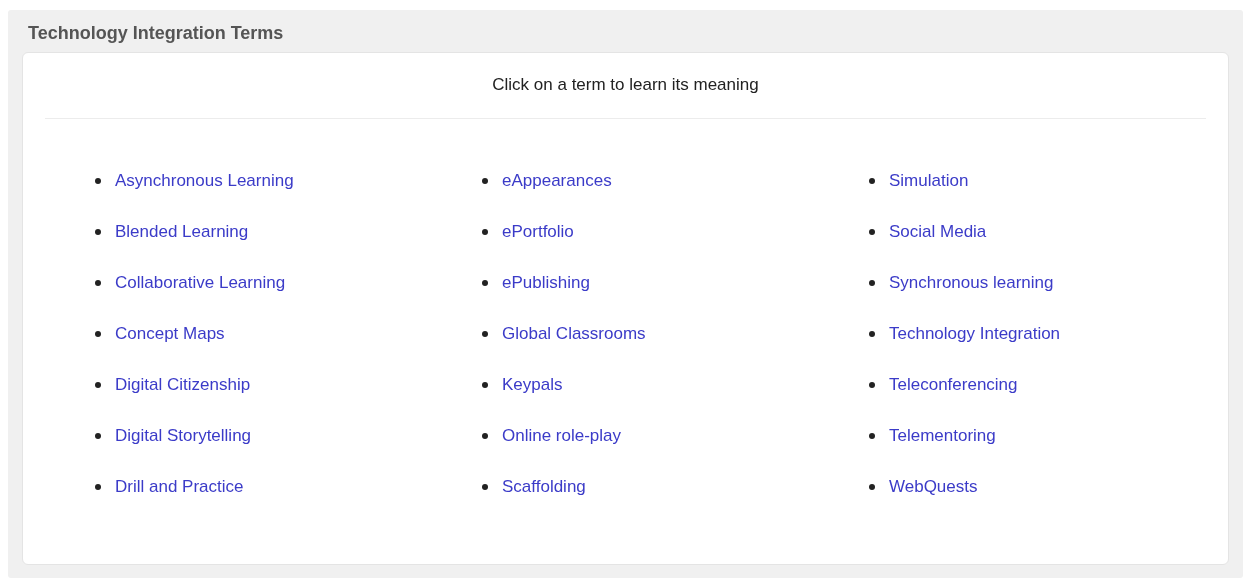  What do you see at coordinates (183, 436) in the screenshot?
I see `term-link: Digital Storytelling` at bounding box center [183, 436].